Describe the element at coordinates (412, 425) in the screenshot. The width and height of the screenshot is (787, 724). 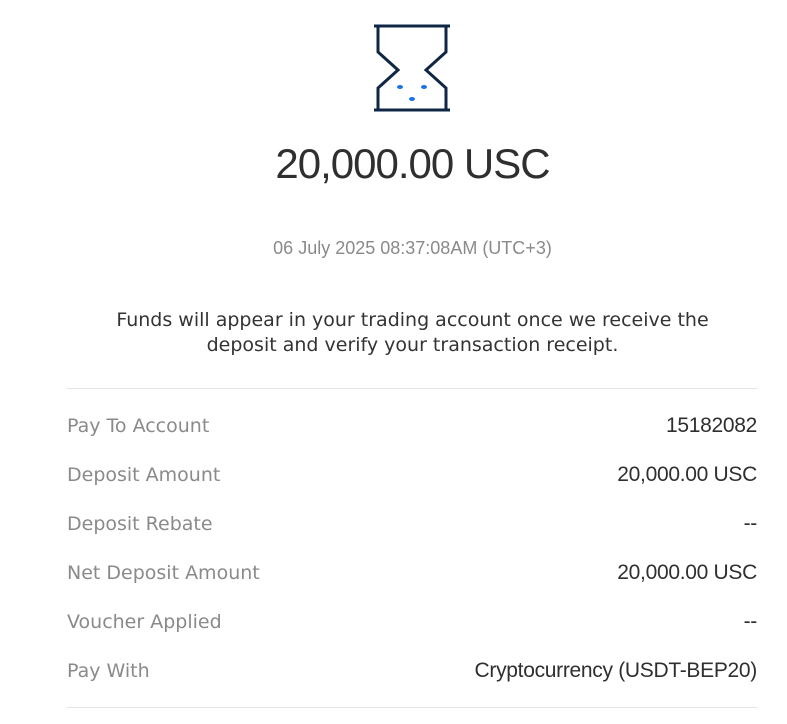
I see `detail-row-pay-to-account: Pay To Account 15182082` at that location.